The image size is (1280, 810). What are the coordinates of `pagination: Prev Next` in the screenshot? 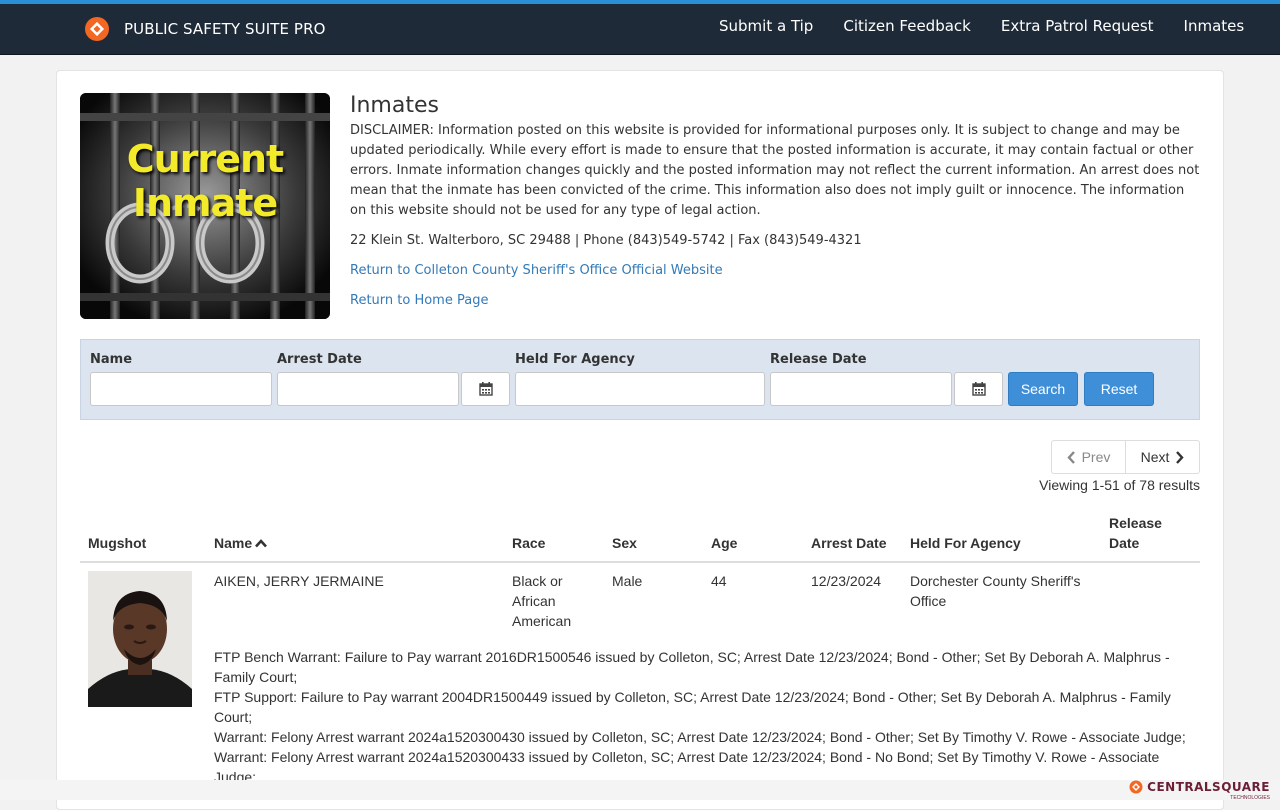 It's located at (1125, 457).